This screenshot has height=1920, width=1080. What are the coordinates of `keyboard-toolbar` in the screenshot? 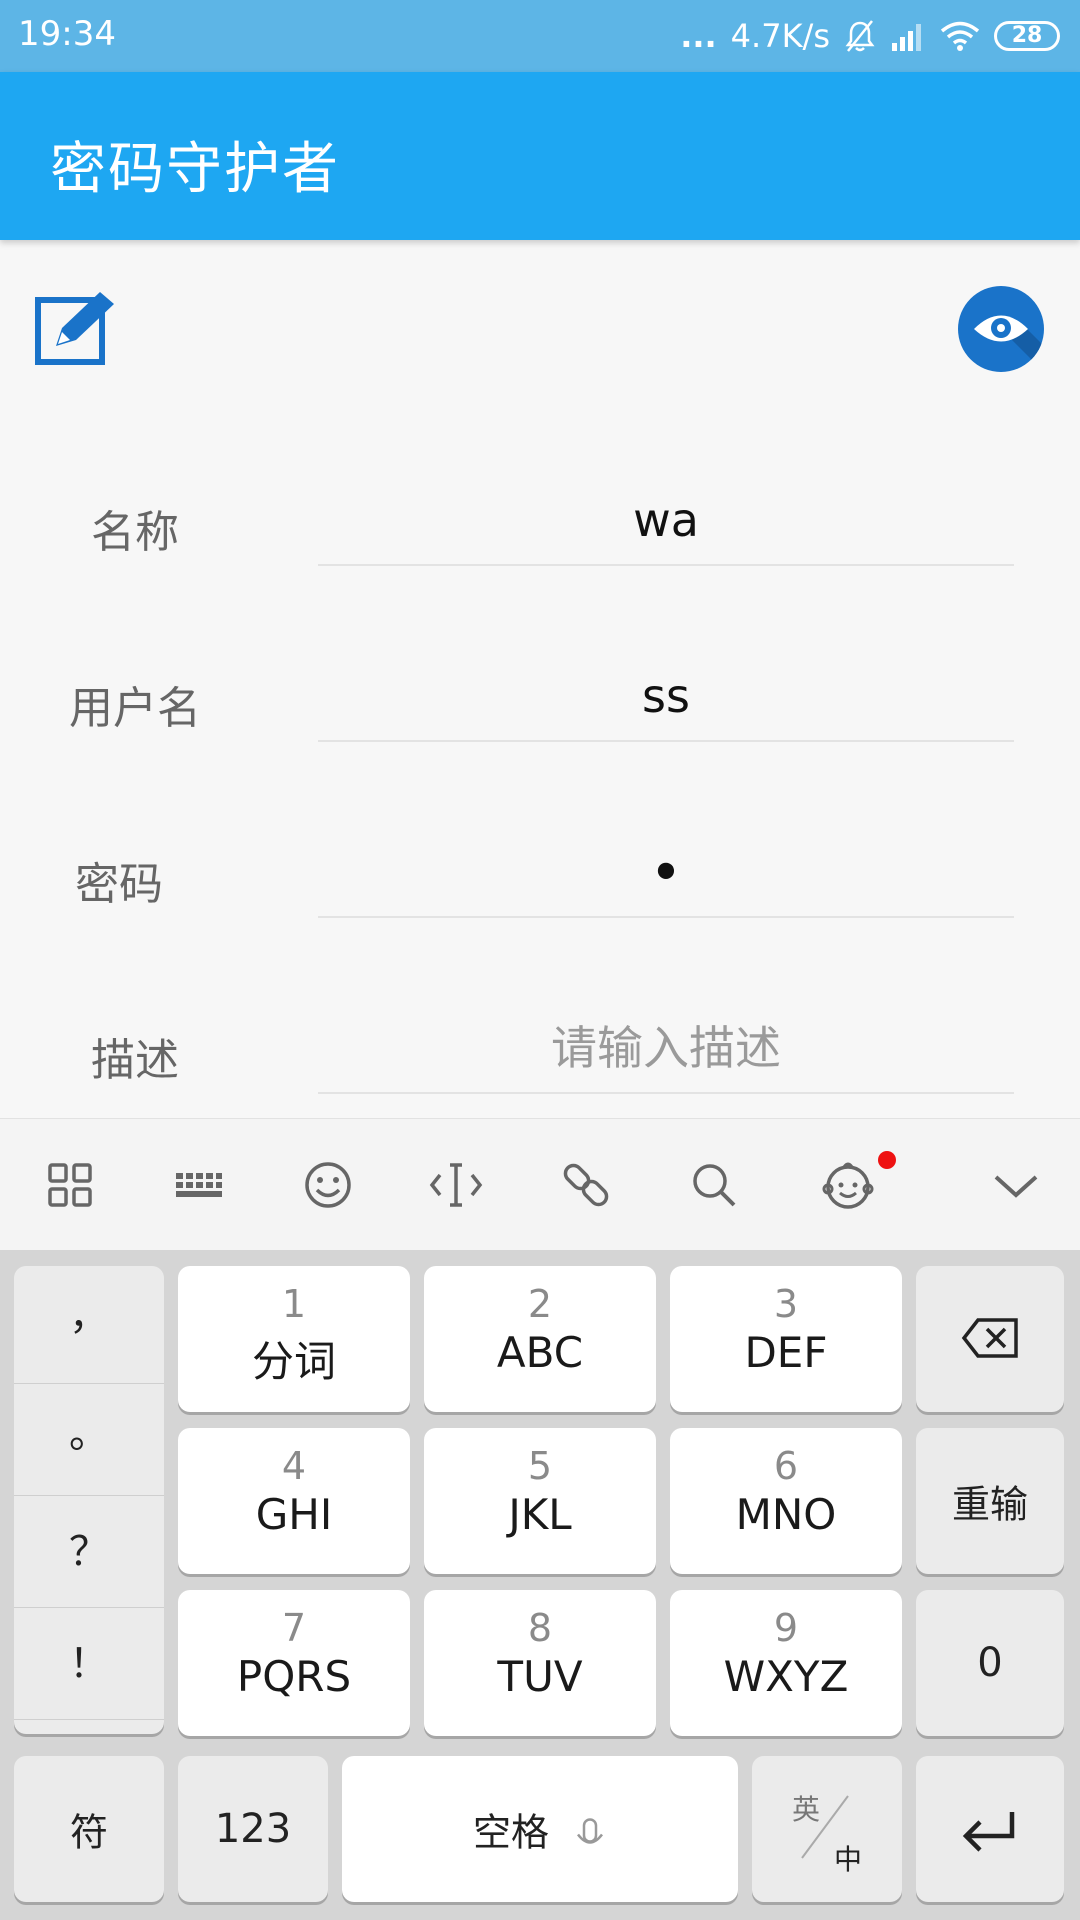 It's located at (540, 1184).